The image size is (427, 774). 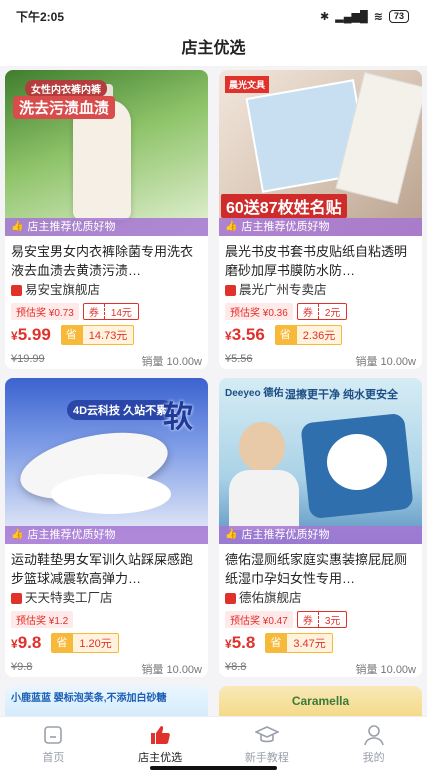 I want to click on product-card: Caramella, so click(x=320, y=701).